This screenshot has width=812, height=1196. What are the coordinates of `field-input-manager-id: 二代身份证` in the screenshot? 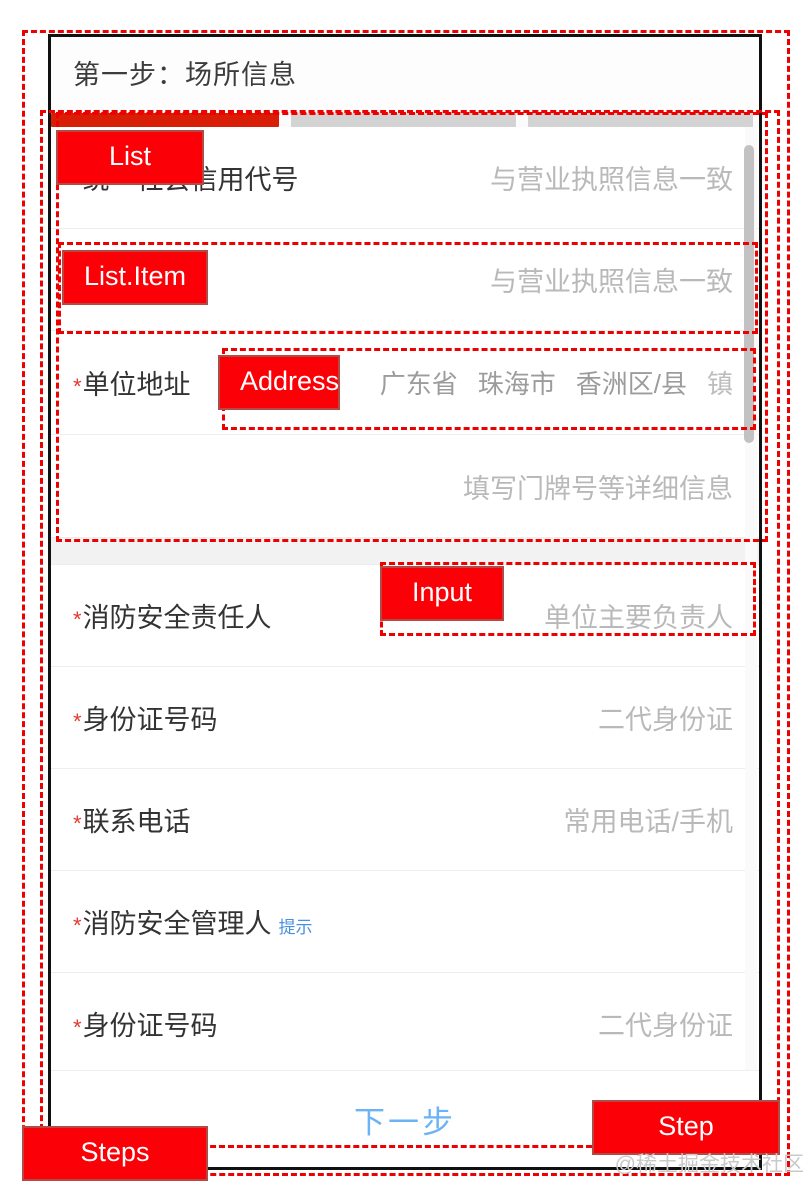 It's located at (665, 1023).